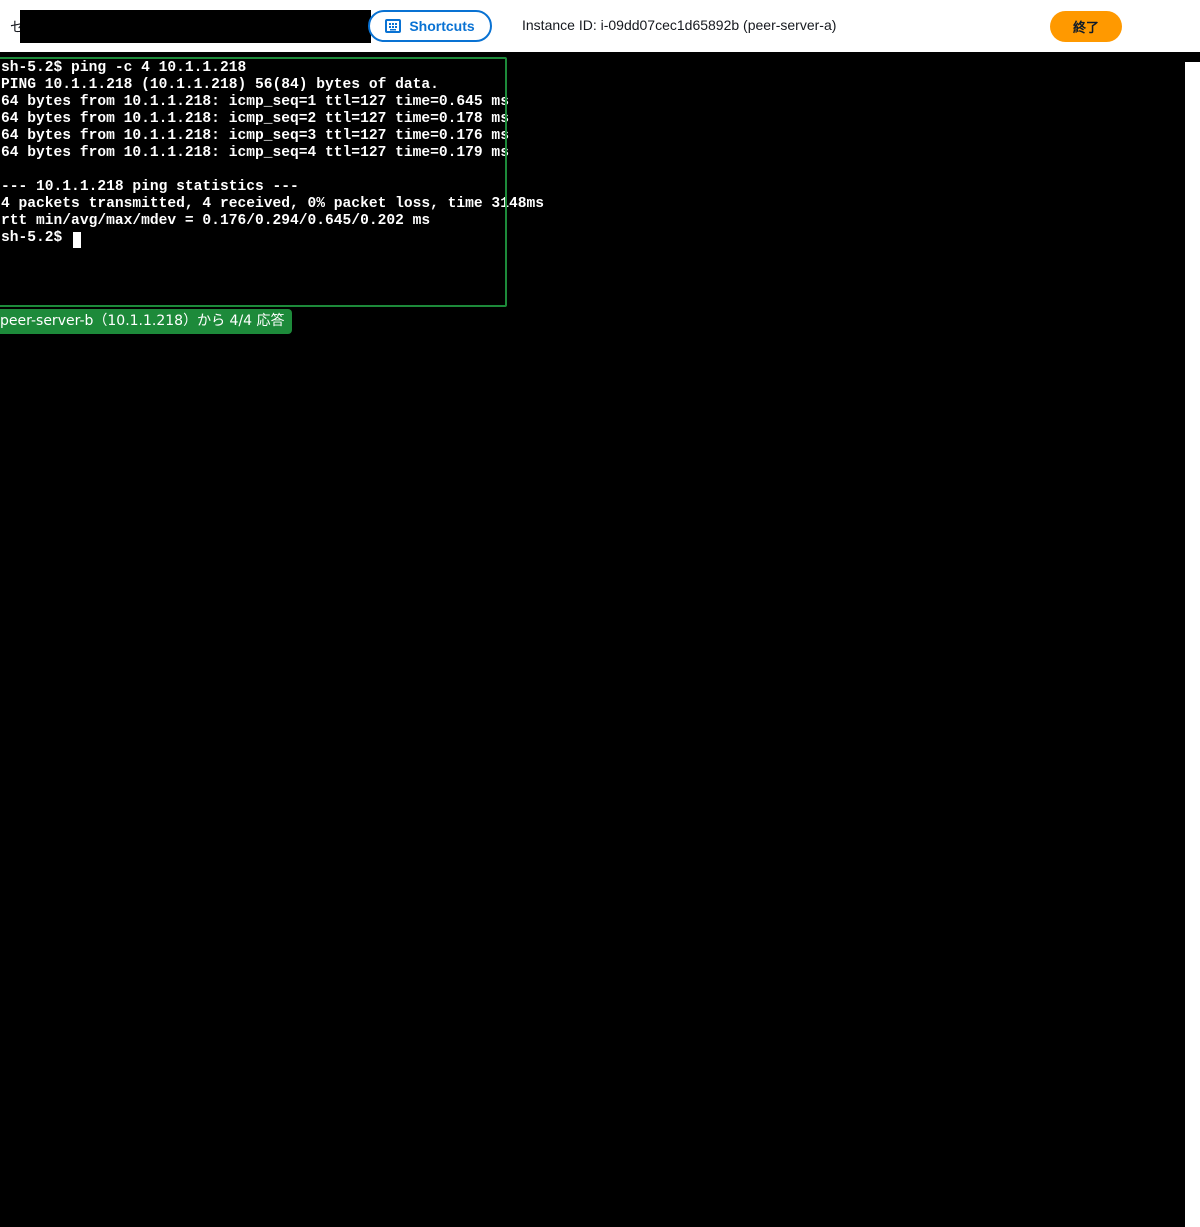 Image resolution: width=1200 pixels, height=1227 pixels. Describe the element at coordinates (195, 26) in the screenshot. I see `redacted-area` at that location.